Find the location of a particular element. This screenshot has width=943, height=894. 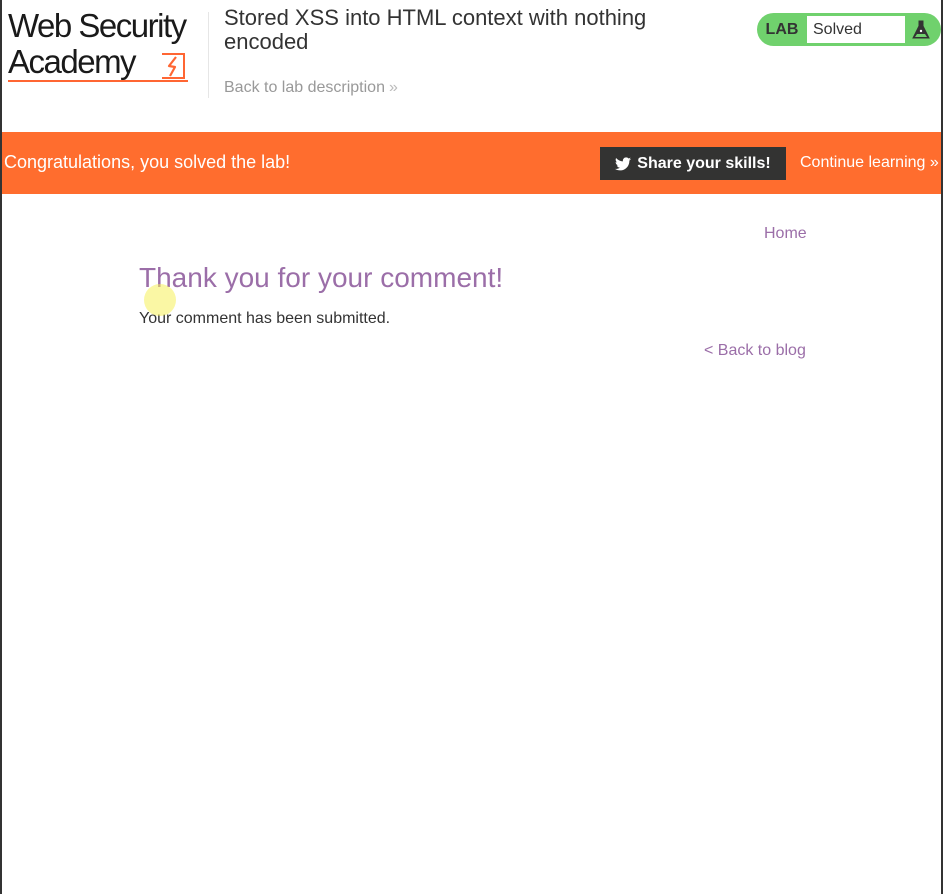

back-to-lab-description-link: Back to lab description » is located at coordinates (311, 88).